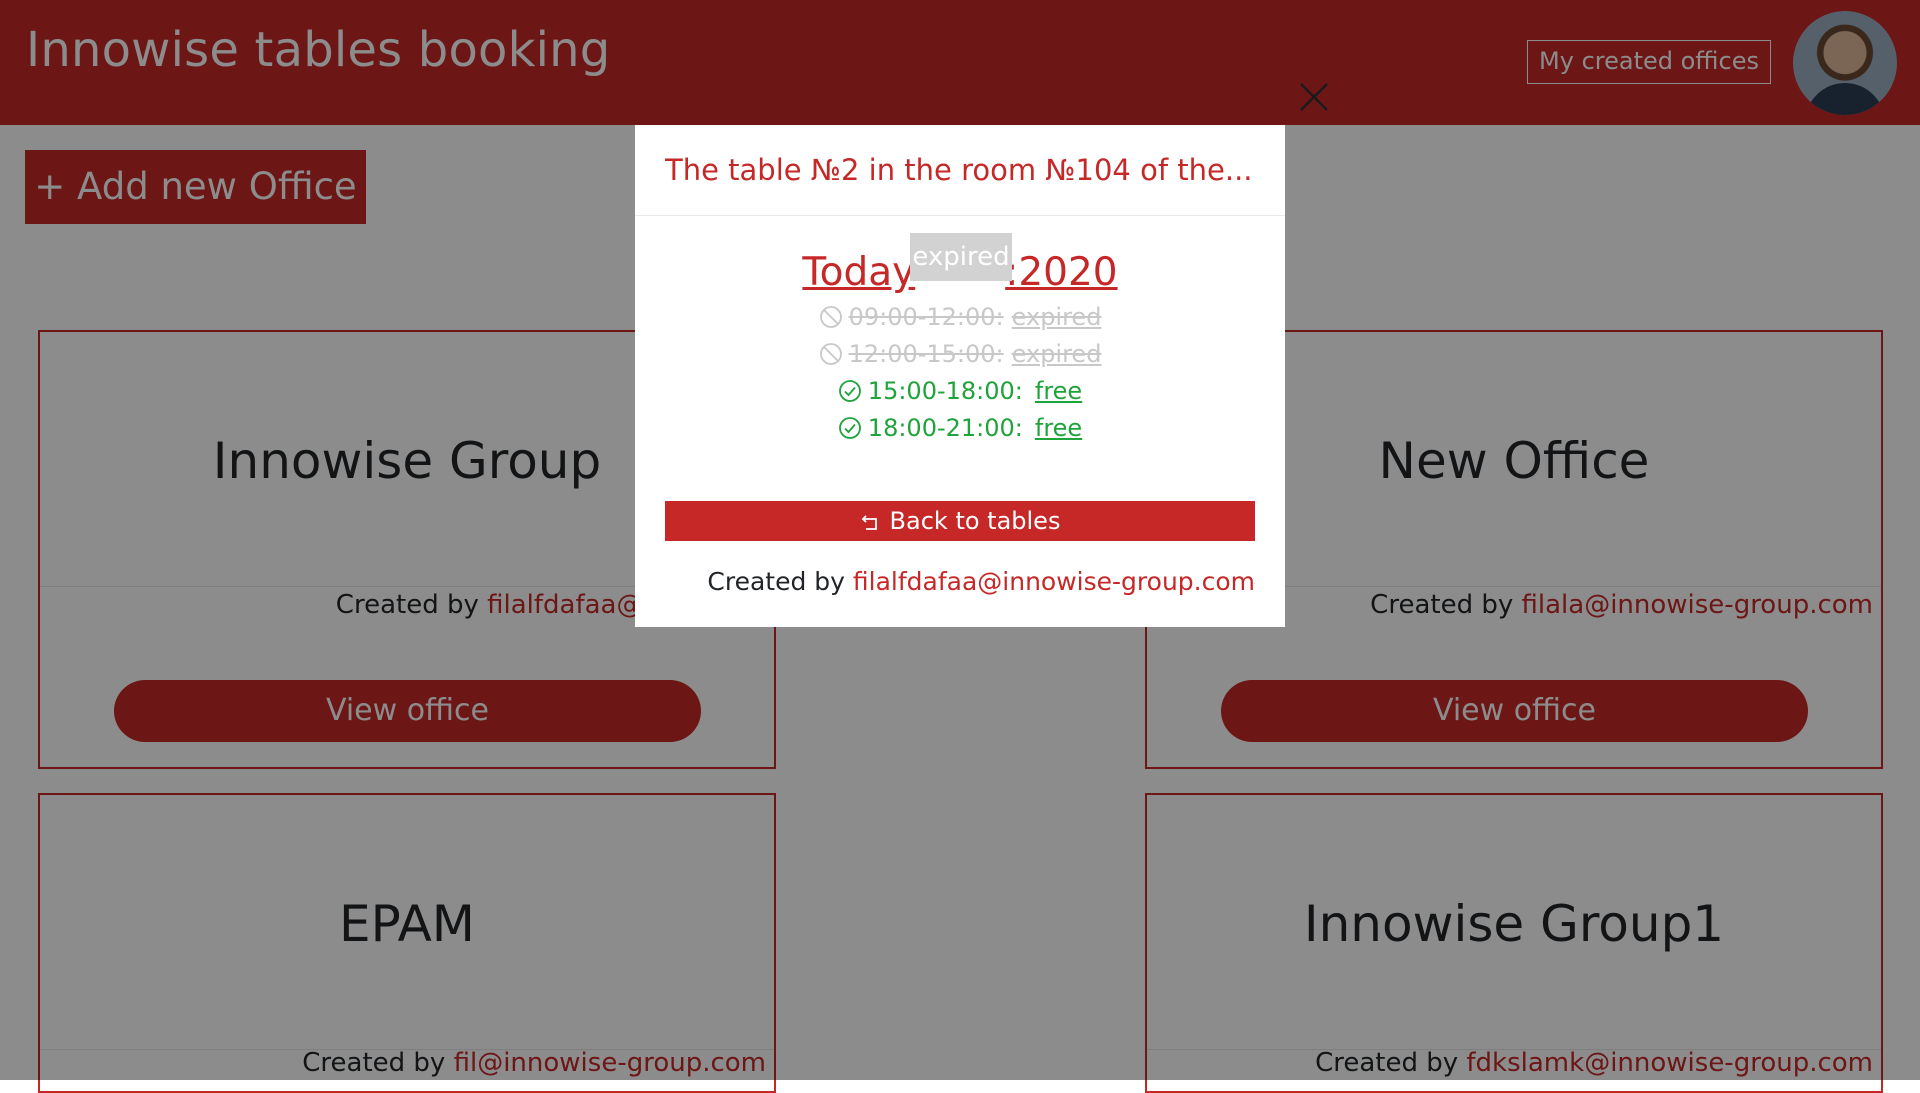  Describe the element at coordinates (975, 521) in the screenshot. I see `back-to-tables-label: Back to tables` at that location.